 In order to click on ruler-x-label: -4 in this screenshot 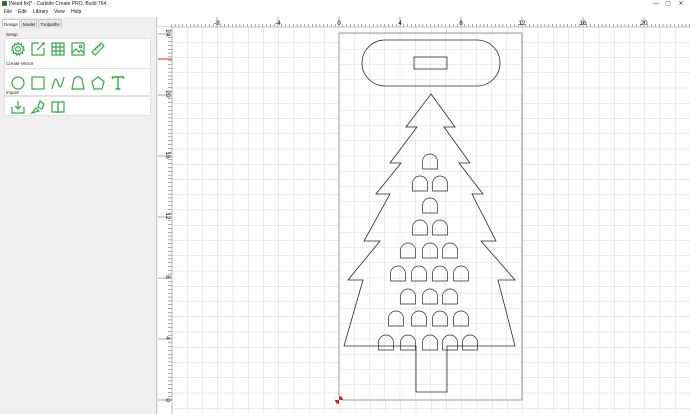, I will do `click(278, 23)`.